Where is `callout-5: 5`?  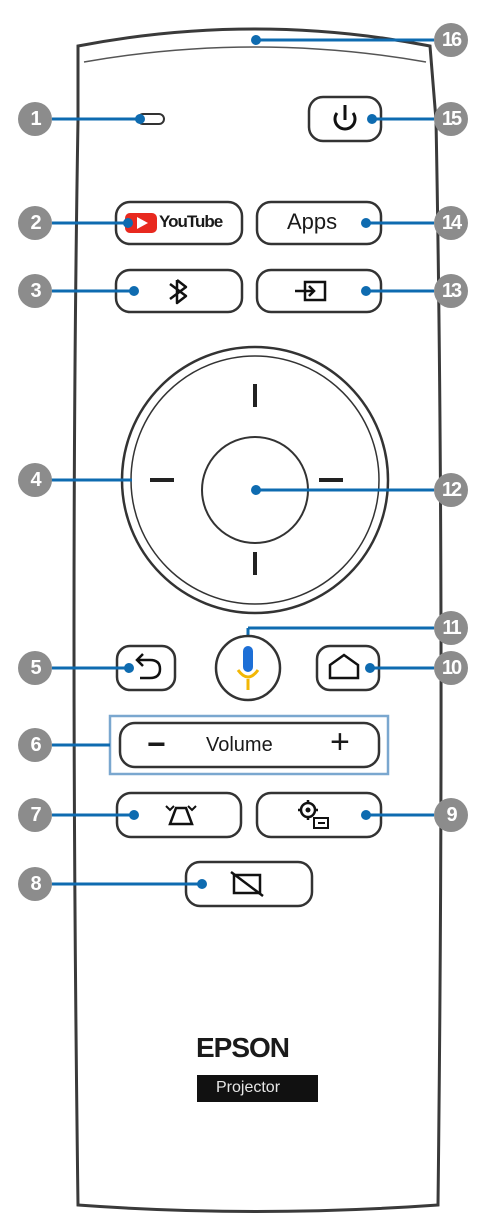 callout-5: 5 is located at coordinates (35, 668).